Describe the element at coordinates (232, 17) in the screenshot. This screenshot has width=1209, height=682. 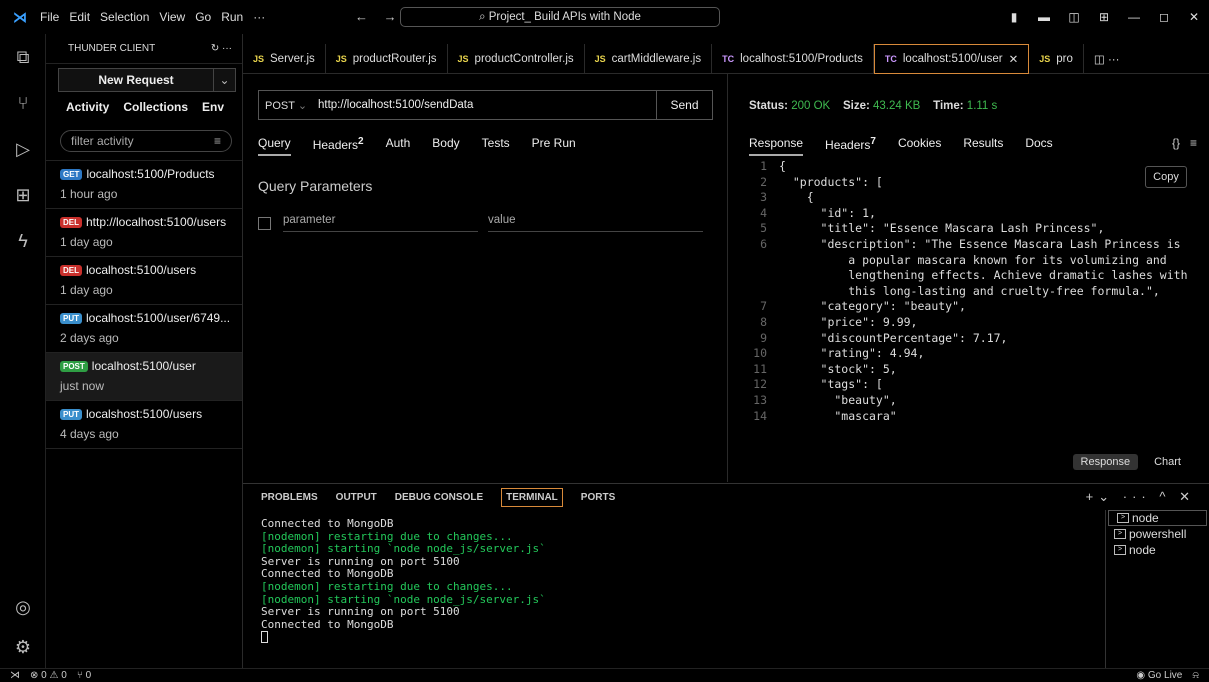
I see `menu-item-5: Run` at that location.